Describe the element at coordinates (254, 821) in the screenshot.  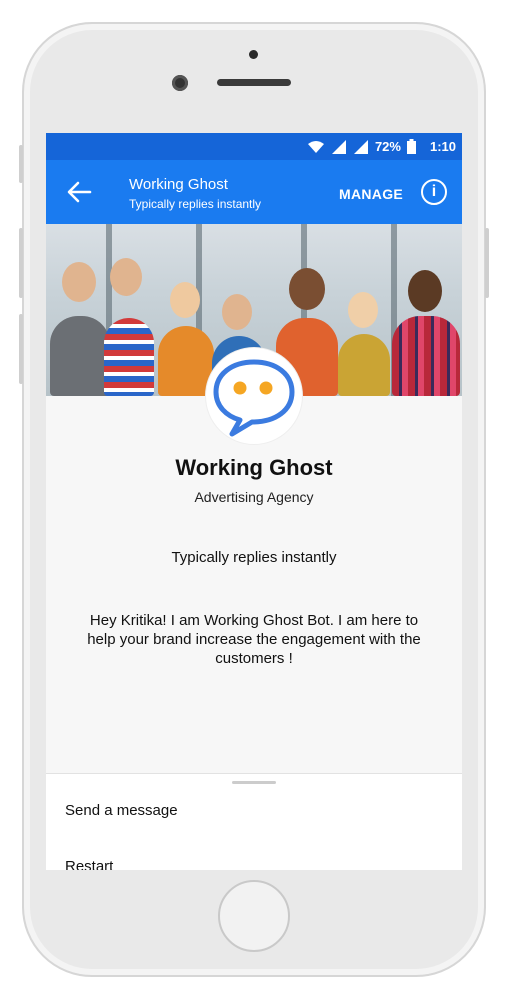
I see `action-sheet: Send a message Restart` at that location.